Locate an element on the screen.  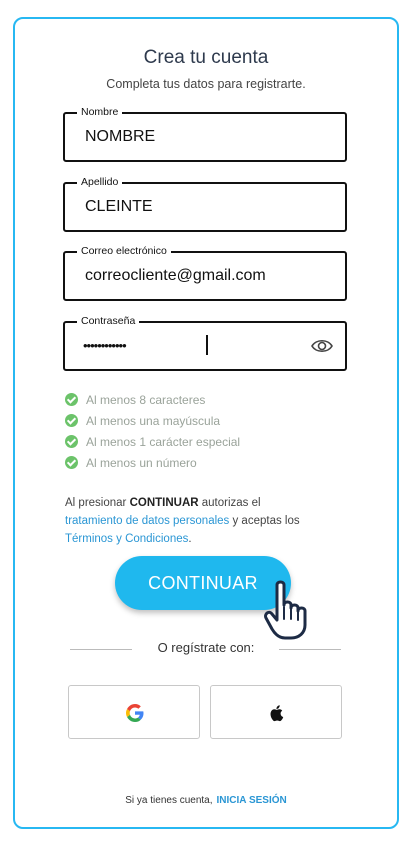
divider-right is located at coordinates (310, 649).